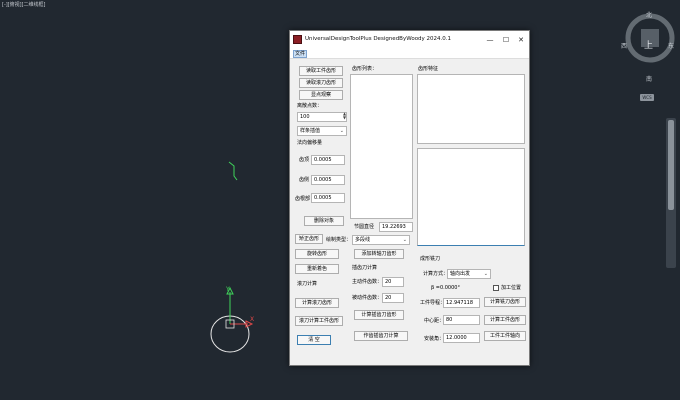 The width and height of the screenshot is (680, 400). What do you see at coordinates (433, 303) in the screenshot?
I see `workpiece-pitch-label: 工件导程：` at bounding box center [433, 303].